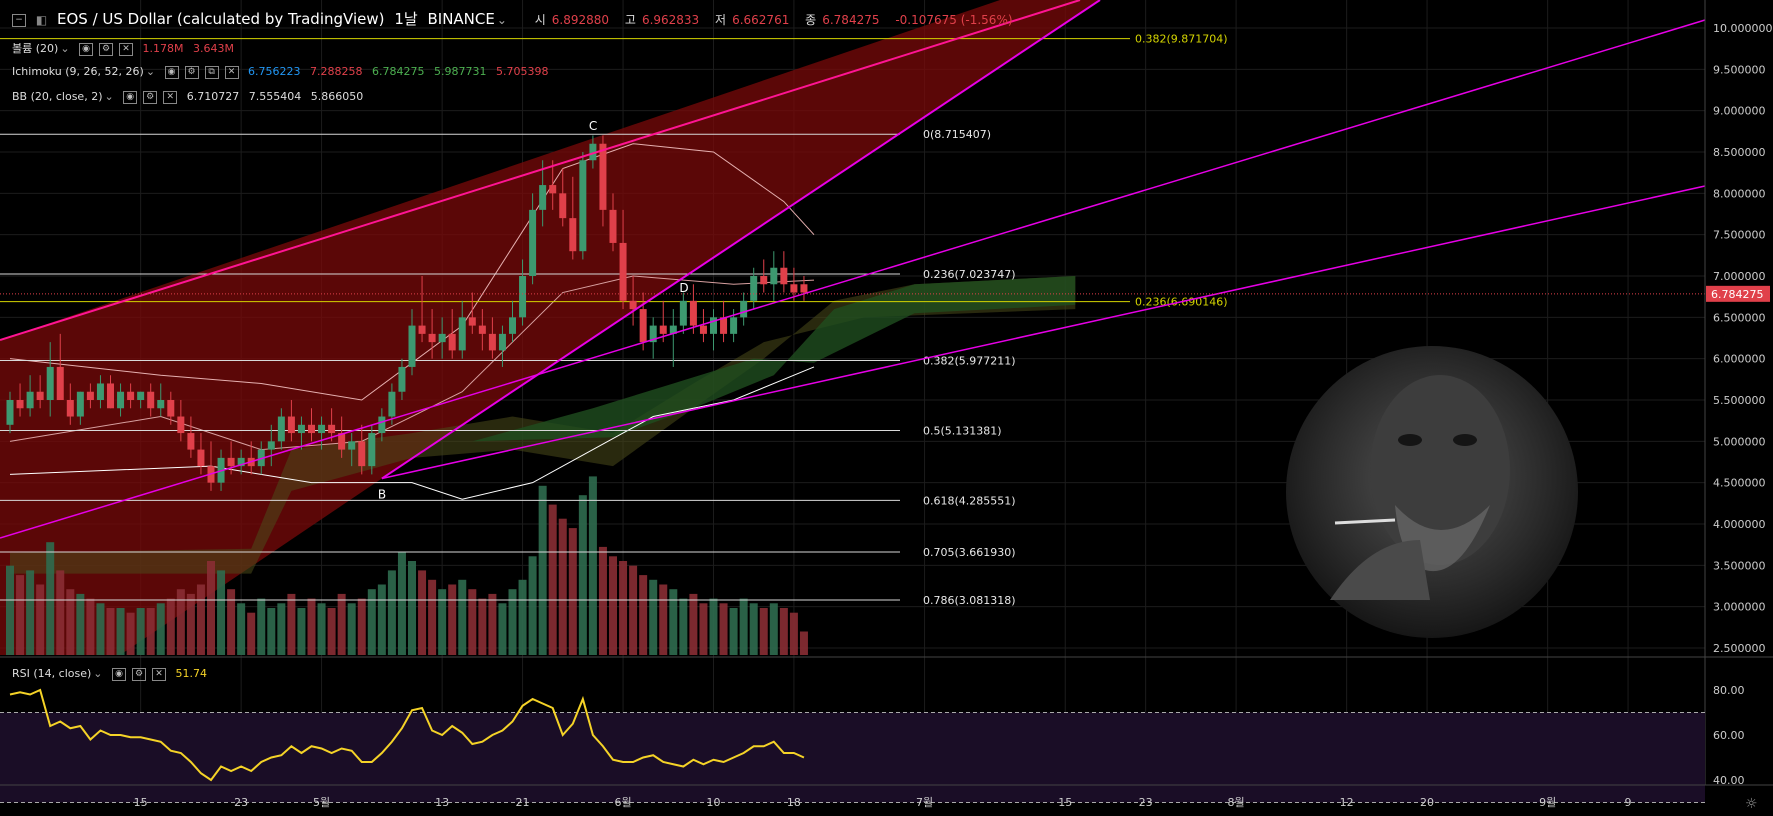 Image resolution: width=1773 pixels, height=816 pixels. Describe the element at coordinates (522, 617) in the screenshot. I see `volume-bar` at that location.